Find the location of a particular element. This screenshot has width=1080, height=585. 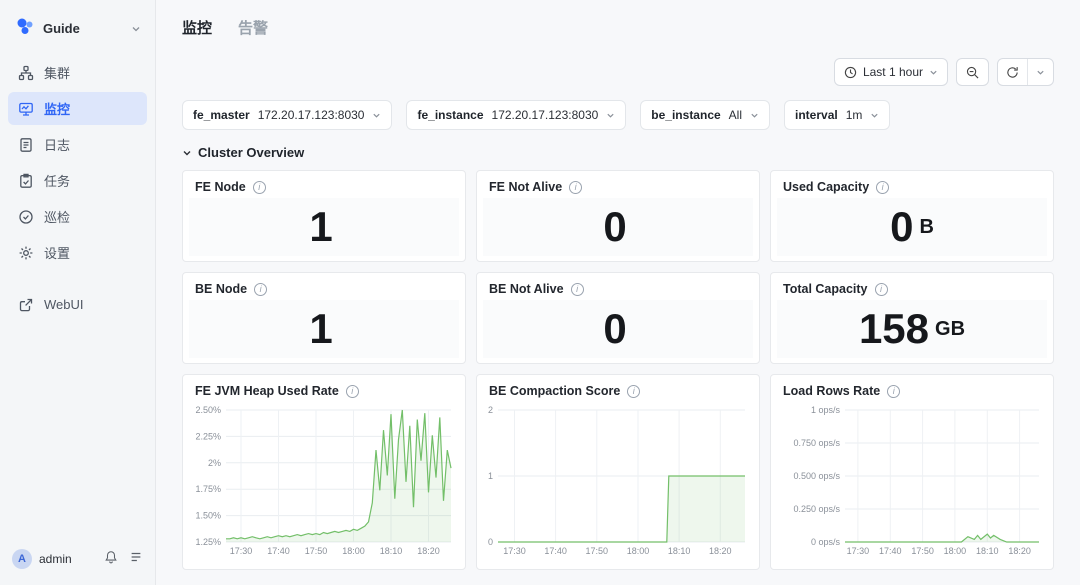

section-title: Cluster Overview is located at coordinates (251, 152).